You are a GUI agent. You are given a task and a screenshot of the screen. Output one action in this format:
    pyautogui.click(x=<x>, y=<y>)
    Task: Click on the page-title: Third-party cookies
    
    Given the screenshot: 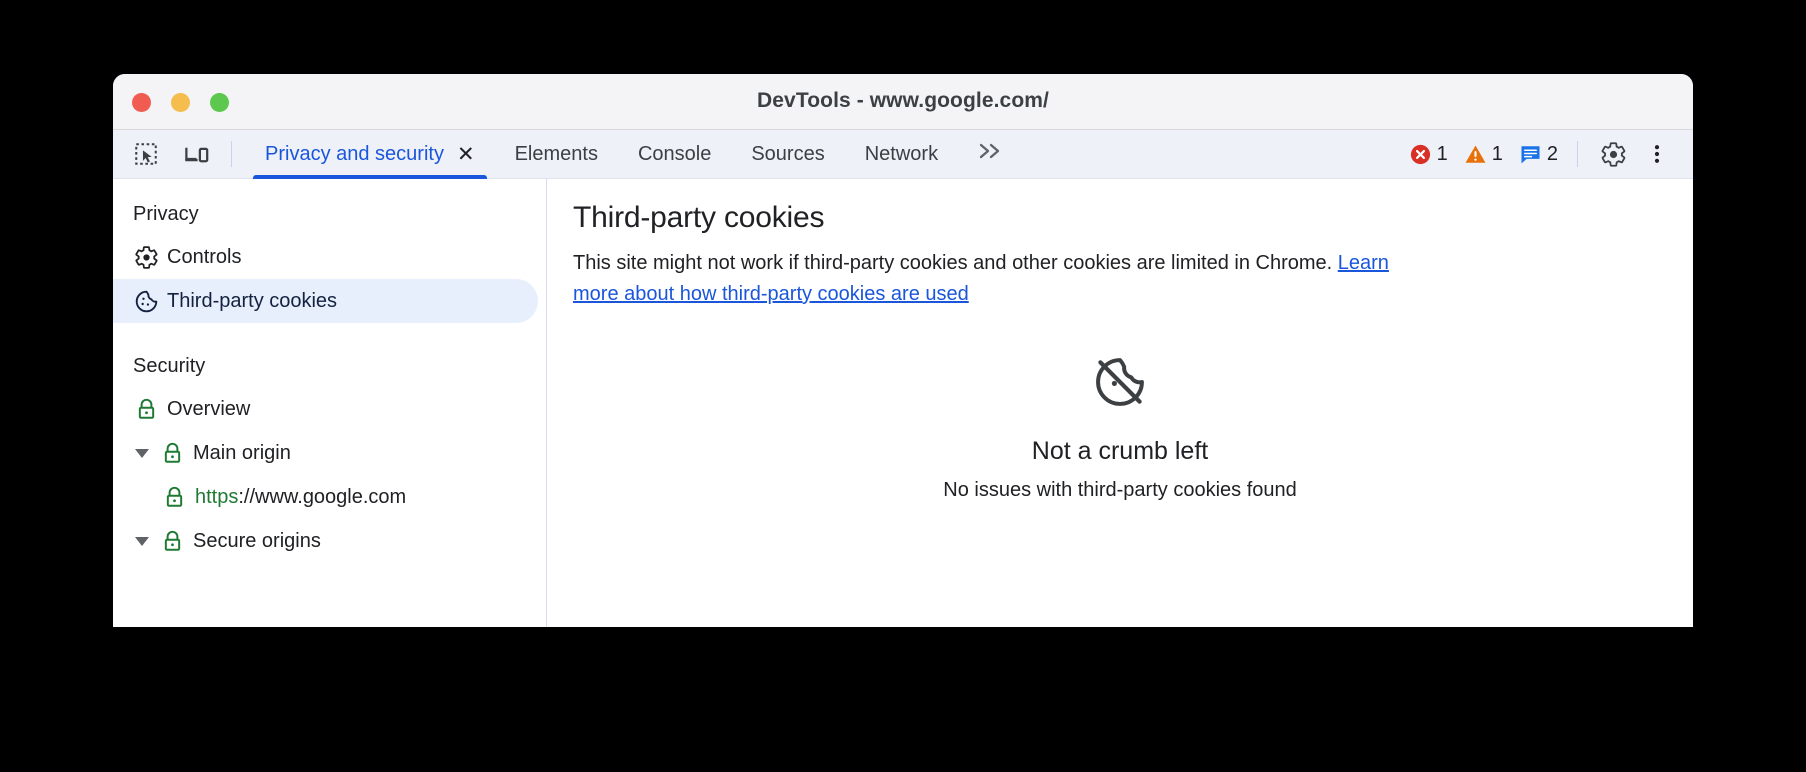 What is the action you would take?
    pyautogui.click(x=699, y=217)
    